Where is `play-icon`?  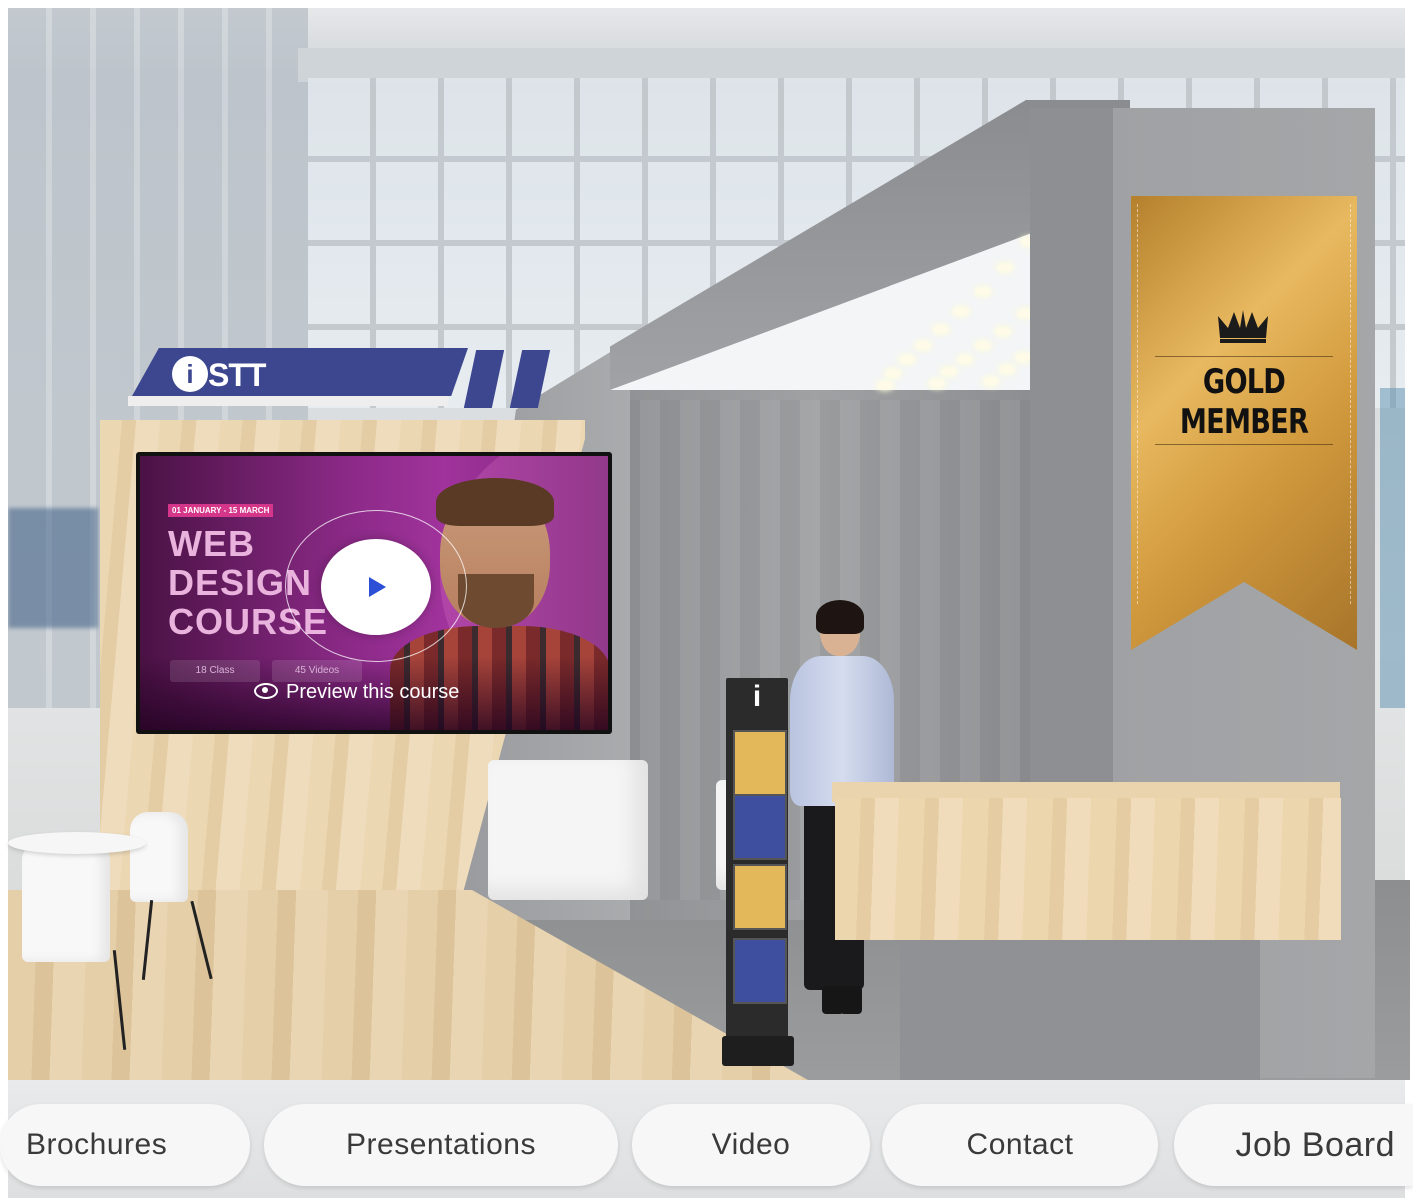 play-icon is located at coordinates (377, 587).